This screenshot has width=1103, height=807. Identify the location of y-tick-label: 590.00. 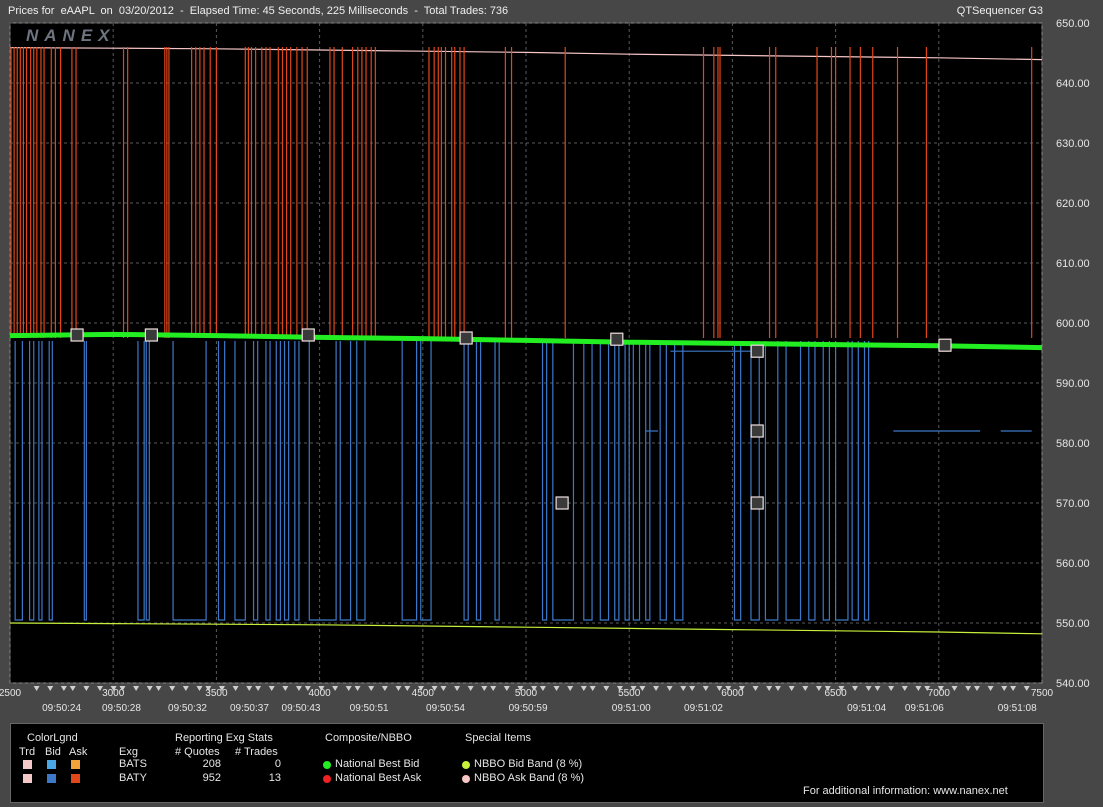
(1073, 384).